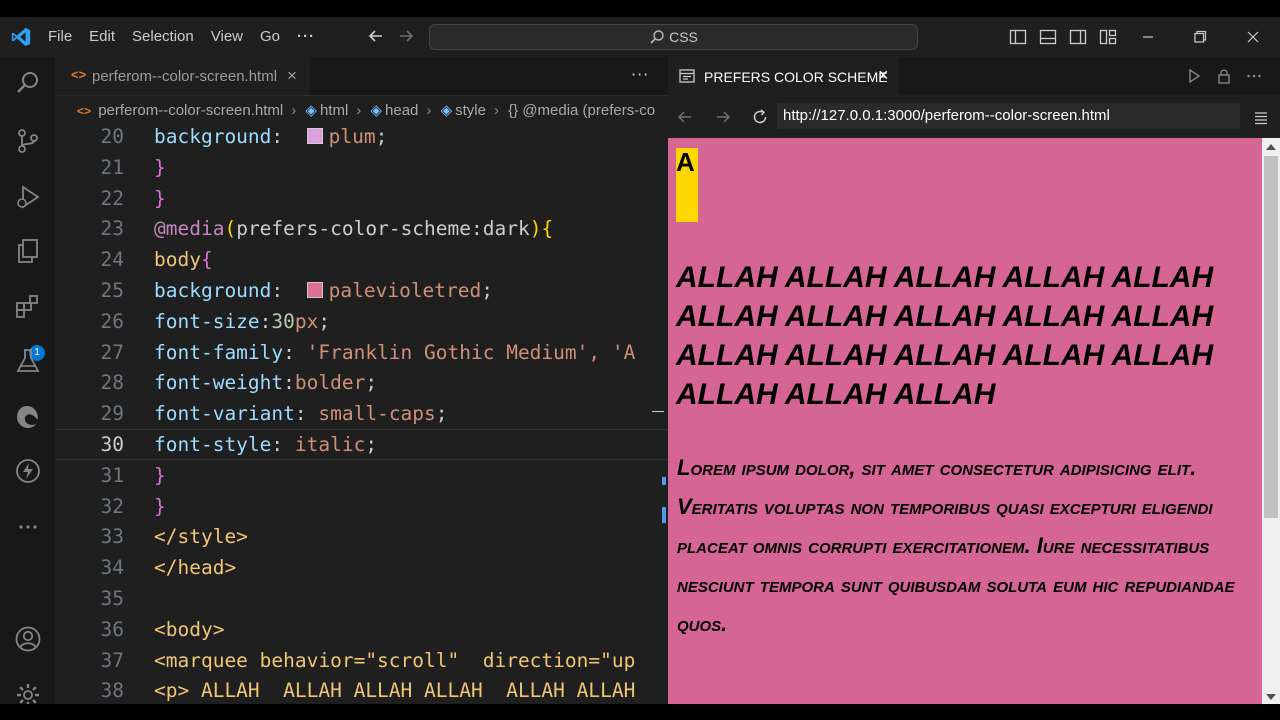 Image resolution: width=1280 pixels, height=720 pixels. What do you see at coordinates (673, 37) in the screenshot?
I see `command-center-search: CSS` at bounding box center [673, 37].